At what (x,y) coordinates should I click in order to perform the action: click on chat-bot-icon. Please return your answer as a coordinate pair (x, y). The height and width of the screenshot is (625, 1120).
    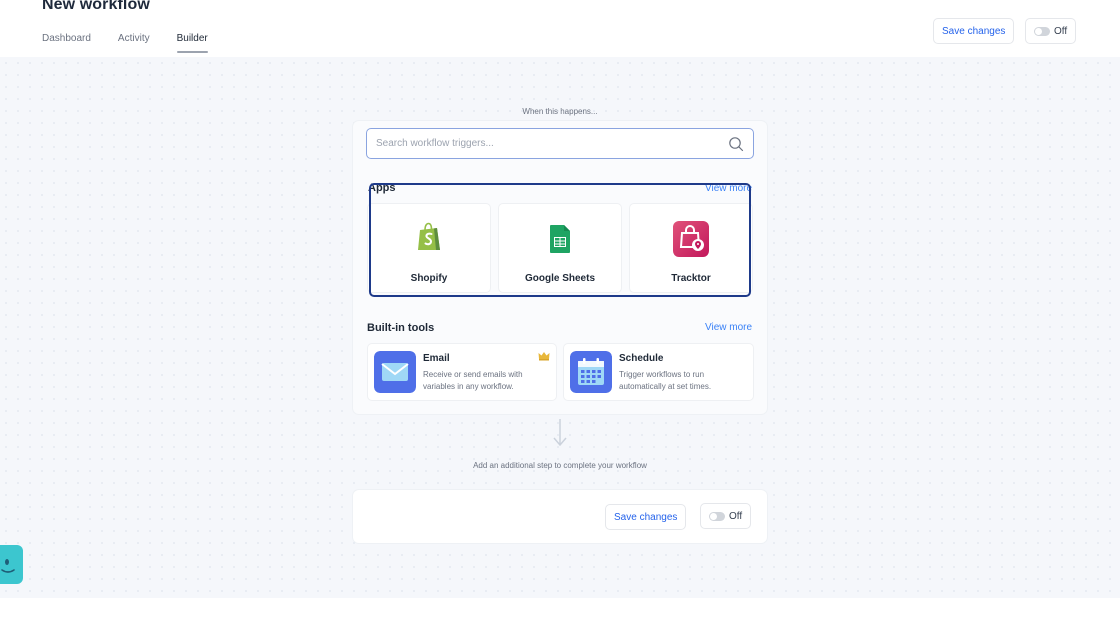
    Looking at the image, I should click on (8, 566).